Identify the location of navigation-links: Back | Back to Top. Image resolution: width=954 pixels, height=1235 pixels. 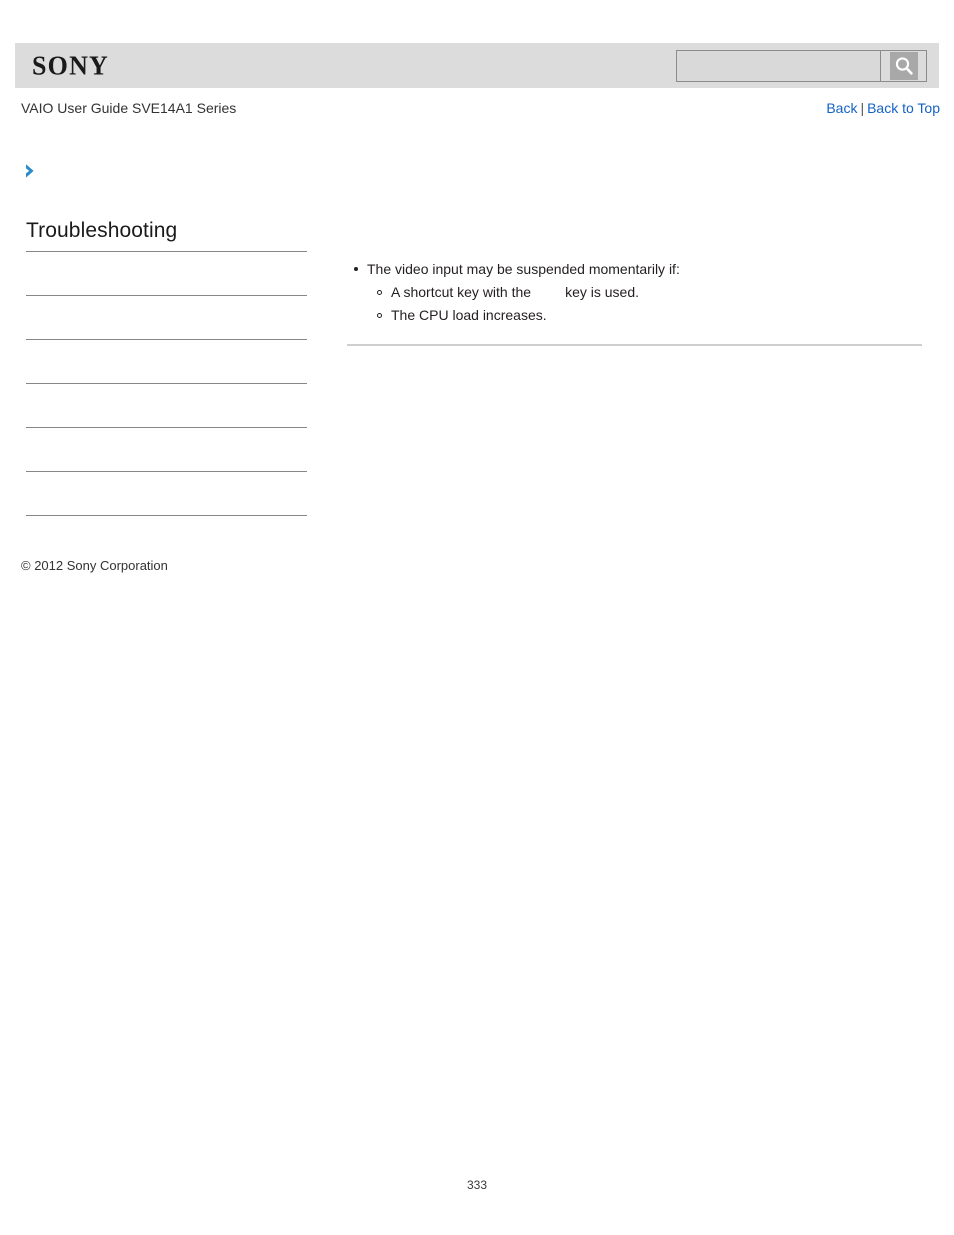
(883, 108).